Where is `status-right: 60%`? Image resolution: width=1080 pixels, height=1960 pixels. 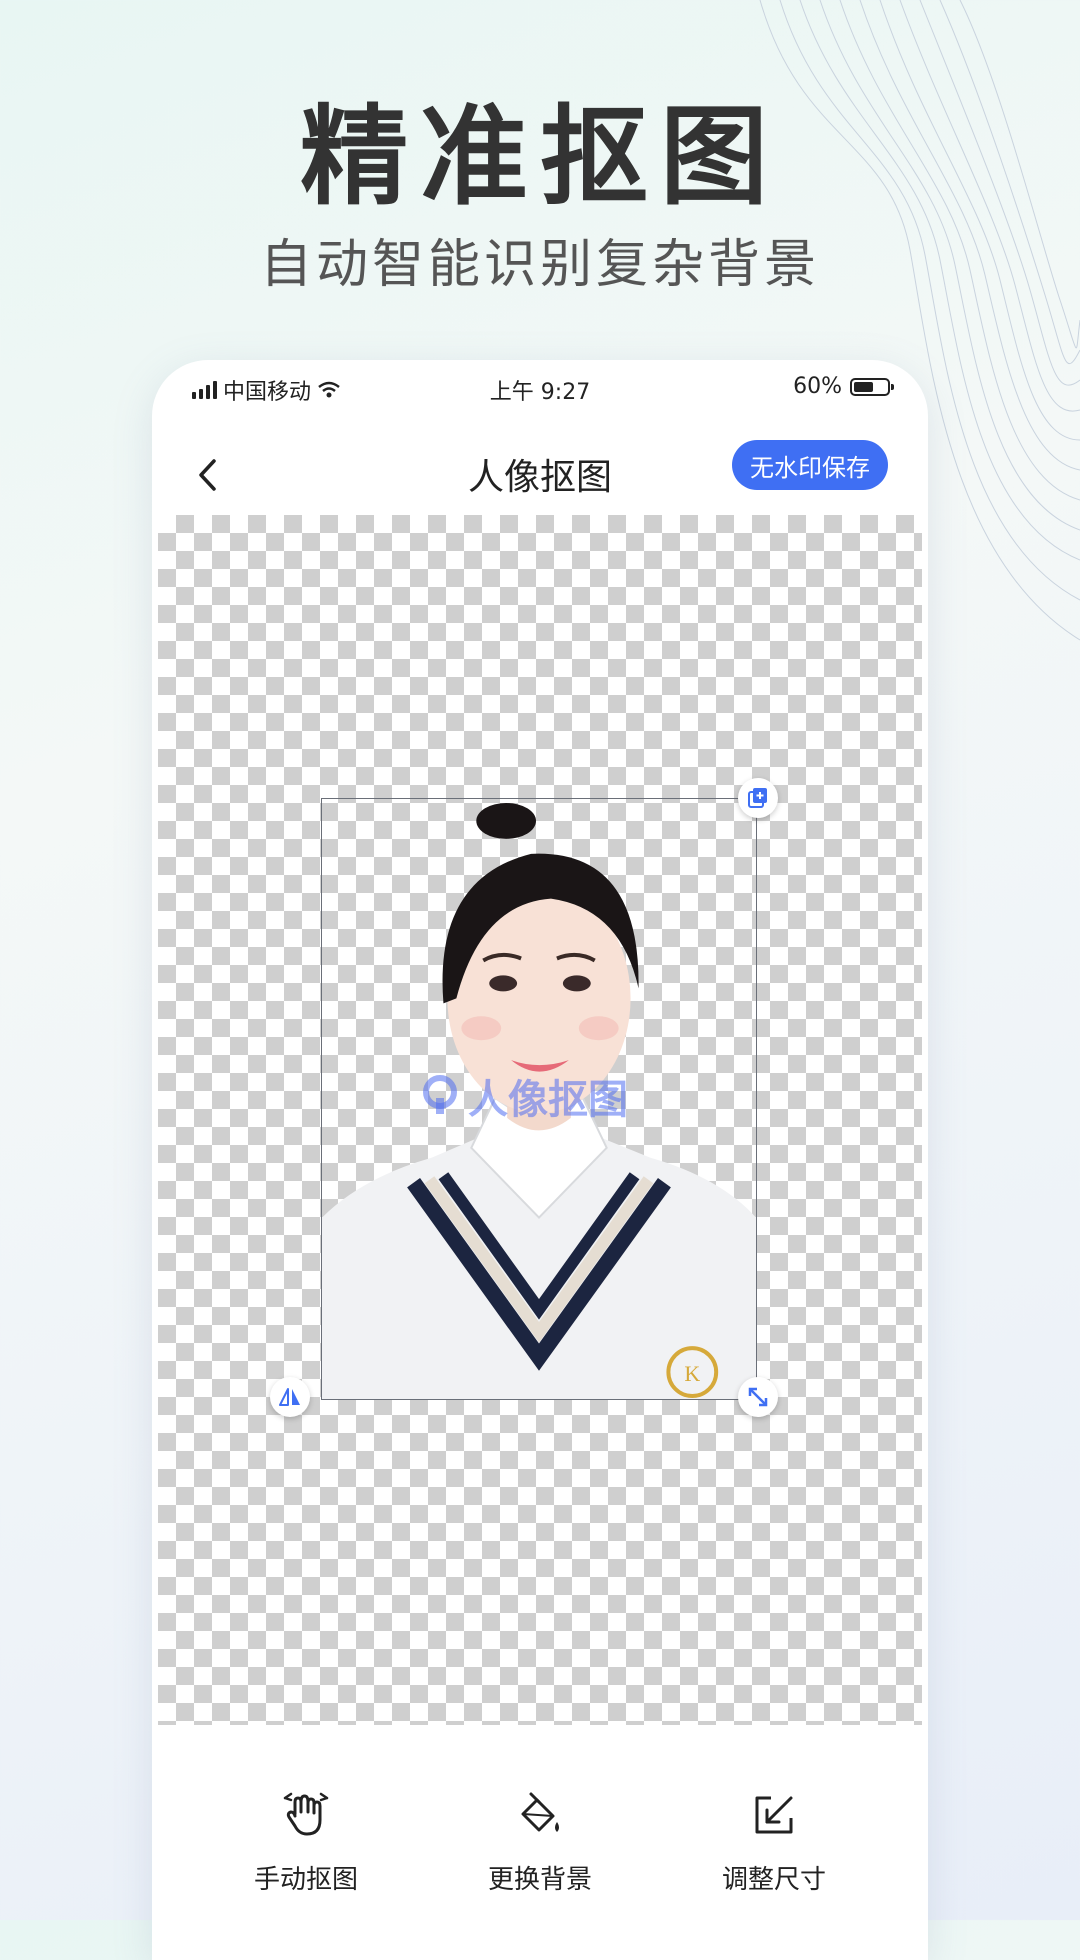
status-right: 60% is located at coordinates (843, 386).